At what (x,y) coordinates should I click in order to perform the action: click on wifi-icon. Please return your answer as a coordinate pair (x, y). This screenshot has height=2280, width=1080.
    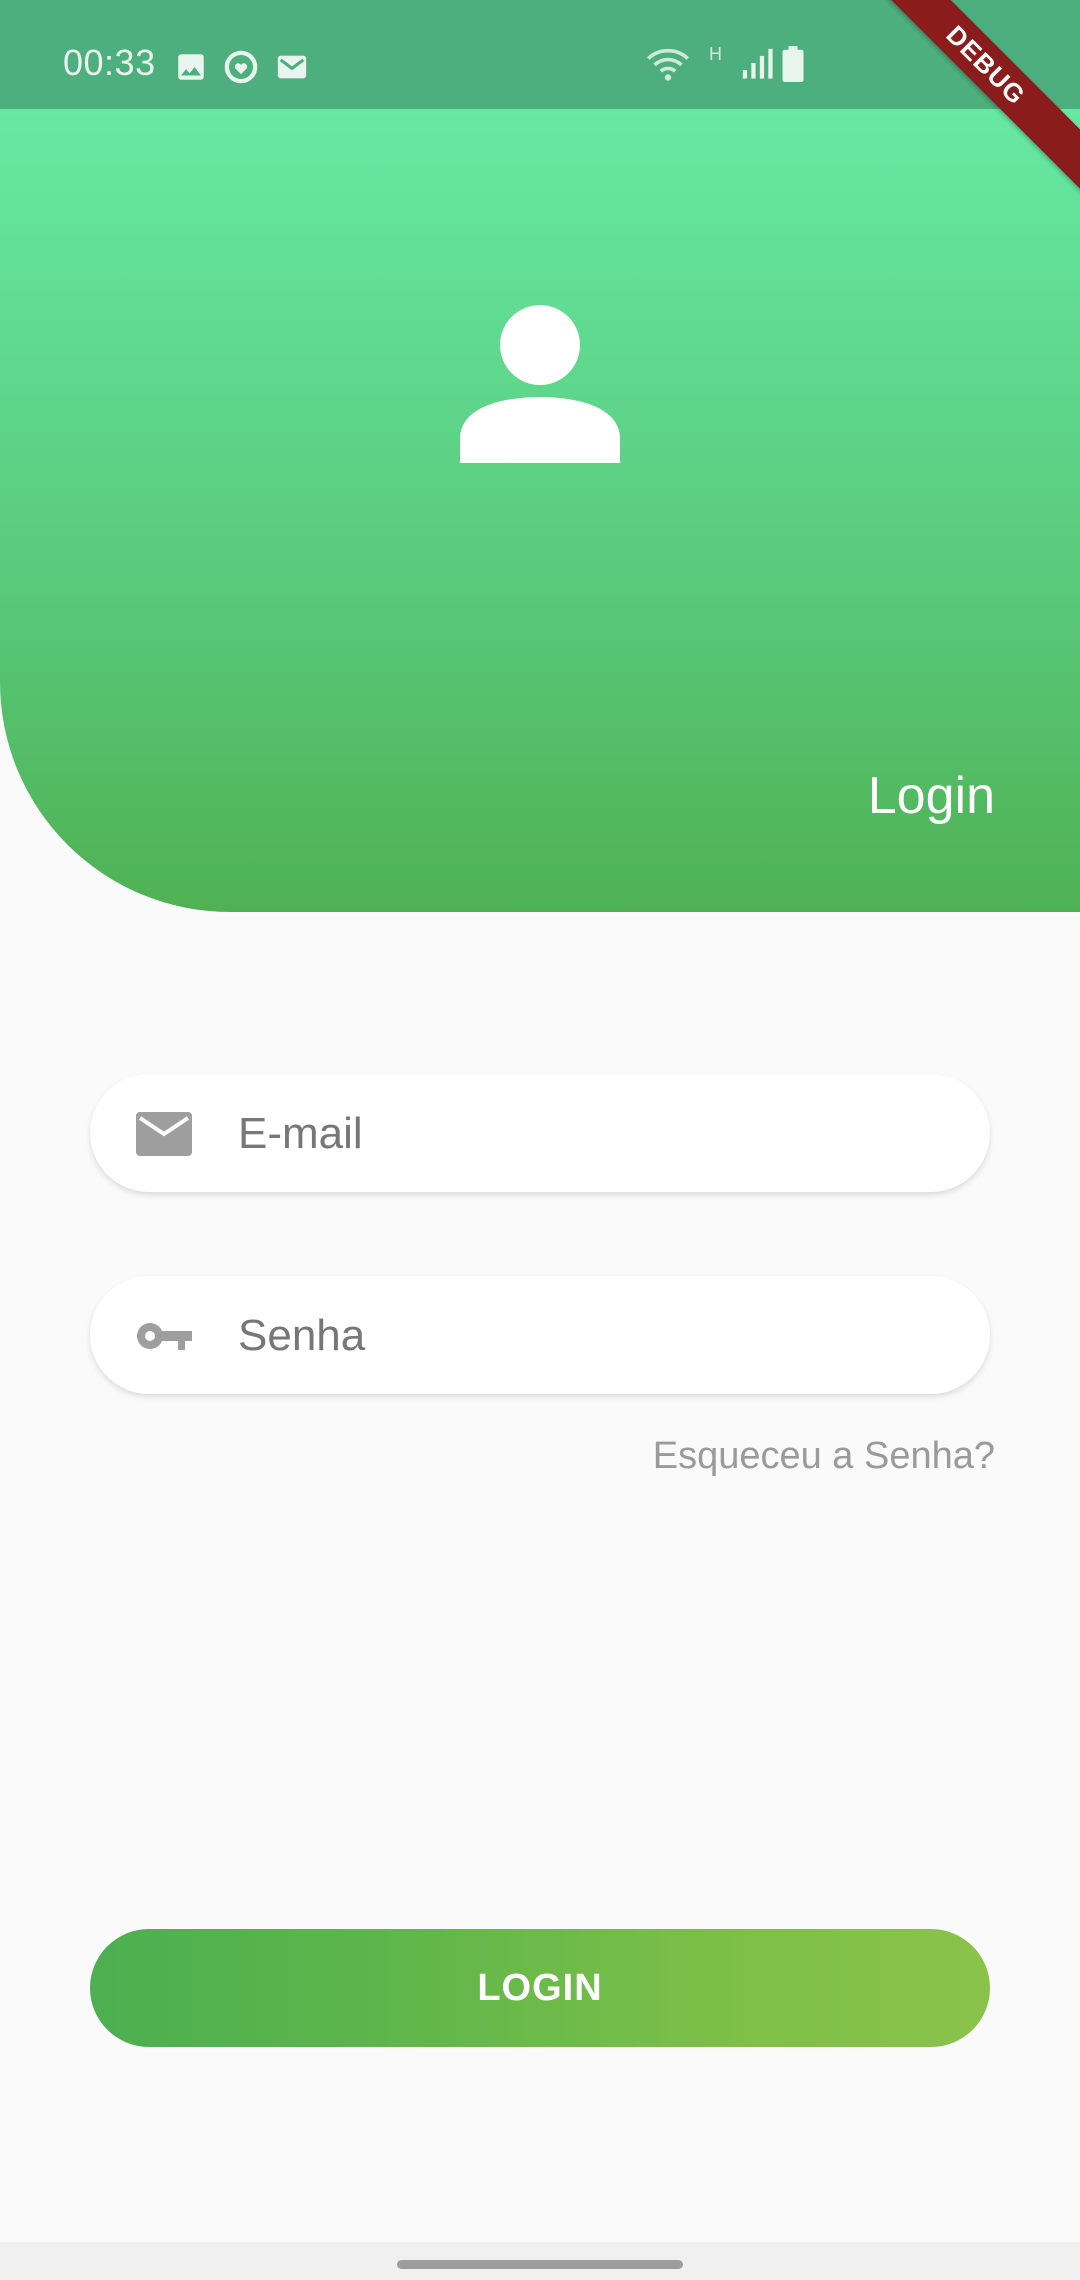
    Looking at the image, I should click on (668, 64).